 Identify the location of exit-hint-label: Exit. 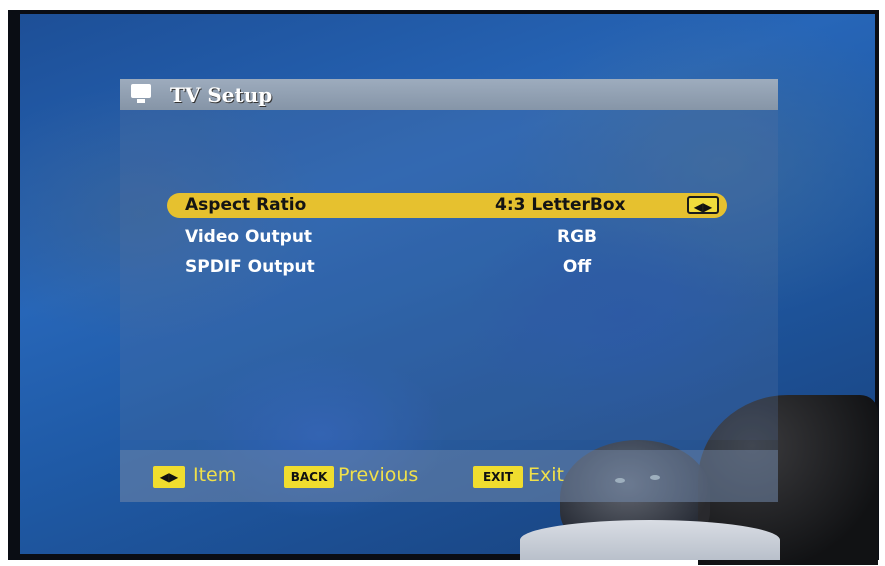
(546, 475).